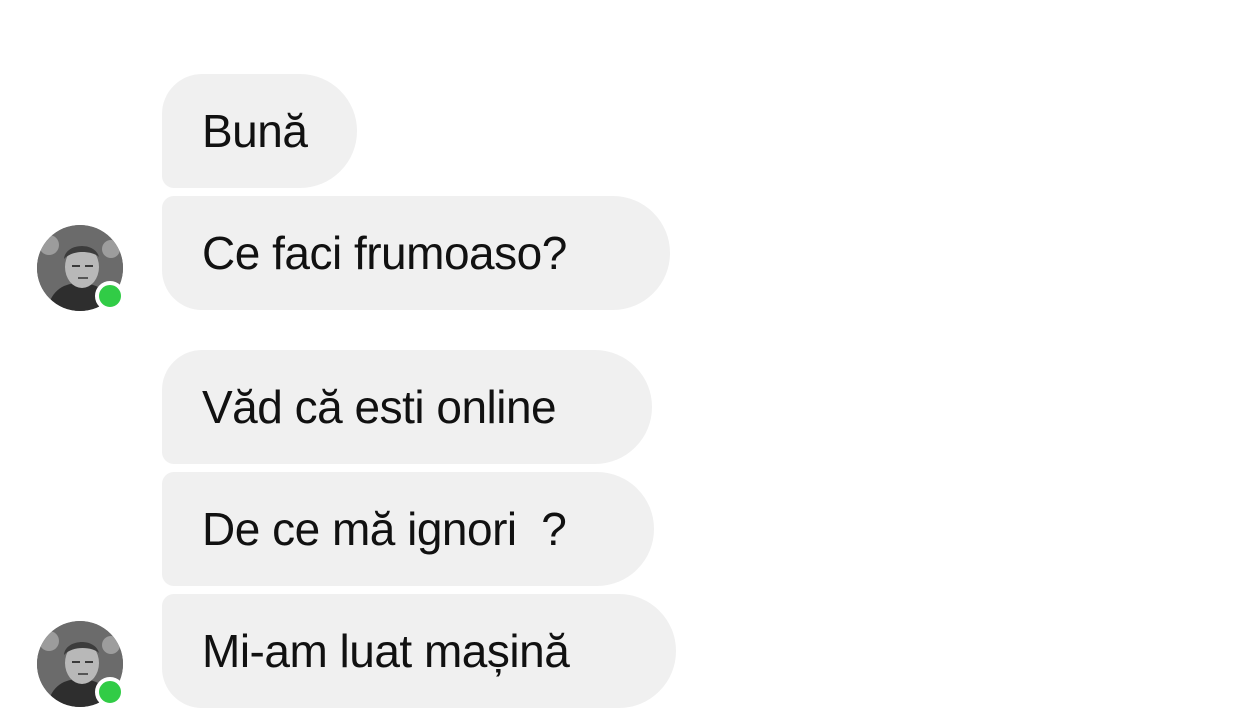  I want to click on message-bubble: Mi-am luat mașină, so click(419, 651).